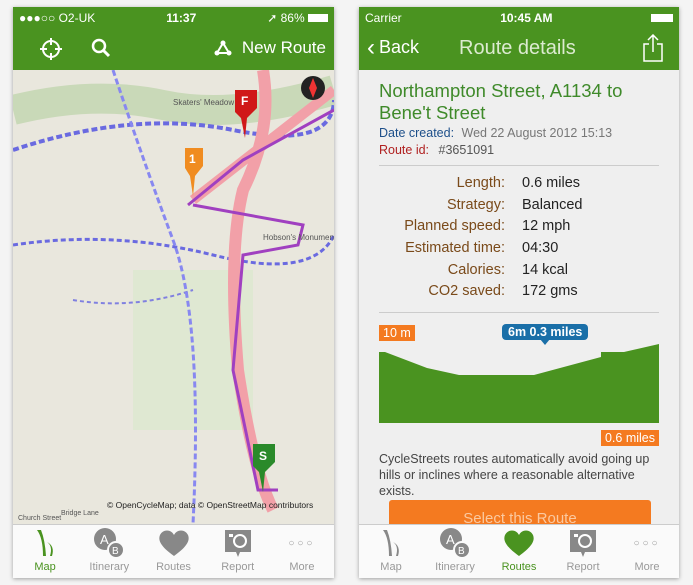 The width and height of the screenshot is (693, 585). What do you see at coordinates (263, 456) in the screenshot?
I see `svg-text: S` at bounding box center [263, 456].